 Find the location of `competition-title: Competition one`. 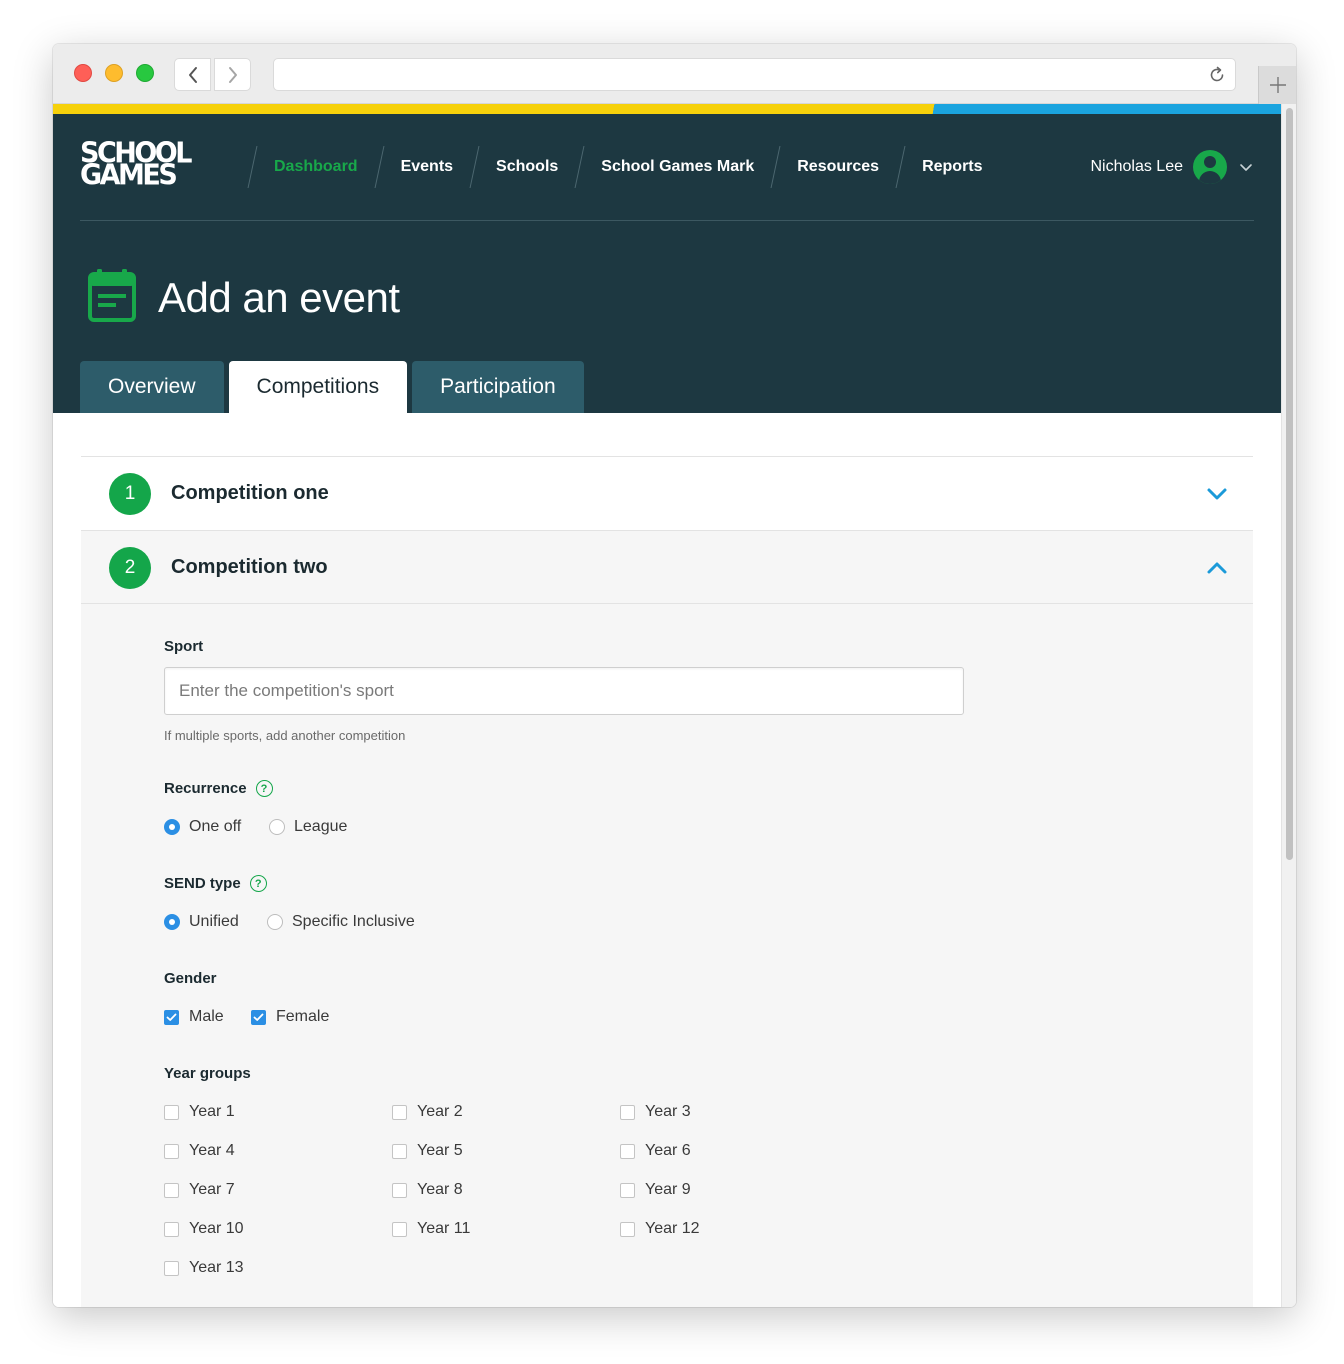

competition-title: Competition one is located at coordinates (250, 493).